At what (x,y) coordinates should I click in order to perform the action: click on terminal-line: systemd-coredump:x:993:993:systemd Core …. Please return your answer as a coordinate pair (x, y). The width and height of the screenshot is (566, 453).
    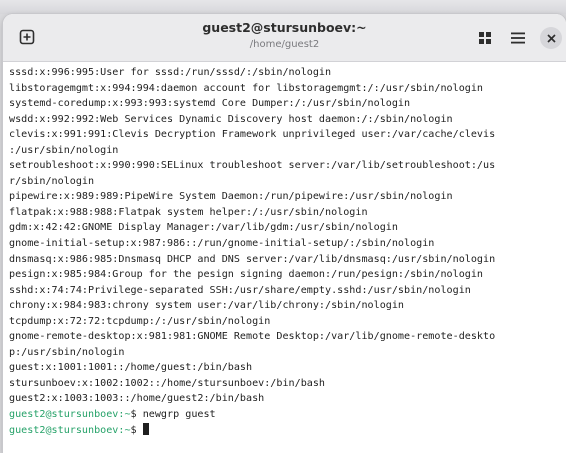
    Looking at the image, I should click on (210, 104).